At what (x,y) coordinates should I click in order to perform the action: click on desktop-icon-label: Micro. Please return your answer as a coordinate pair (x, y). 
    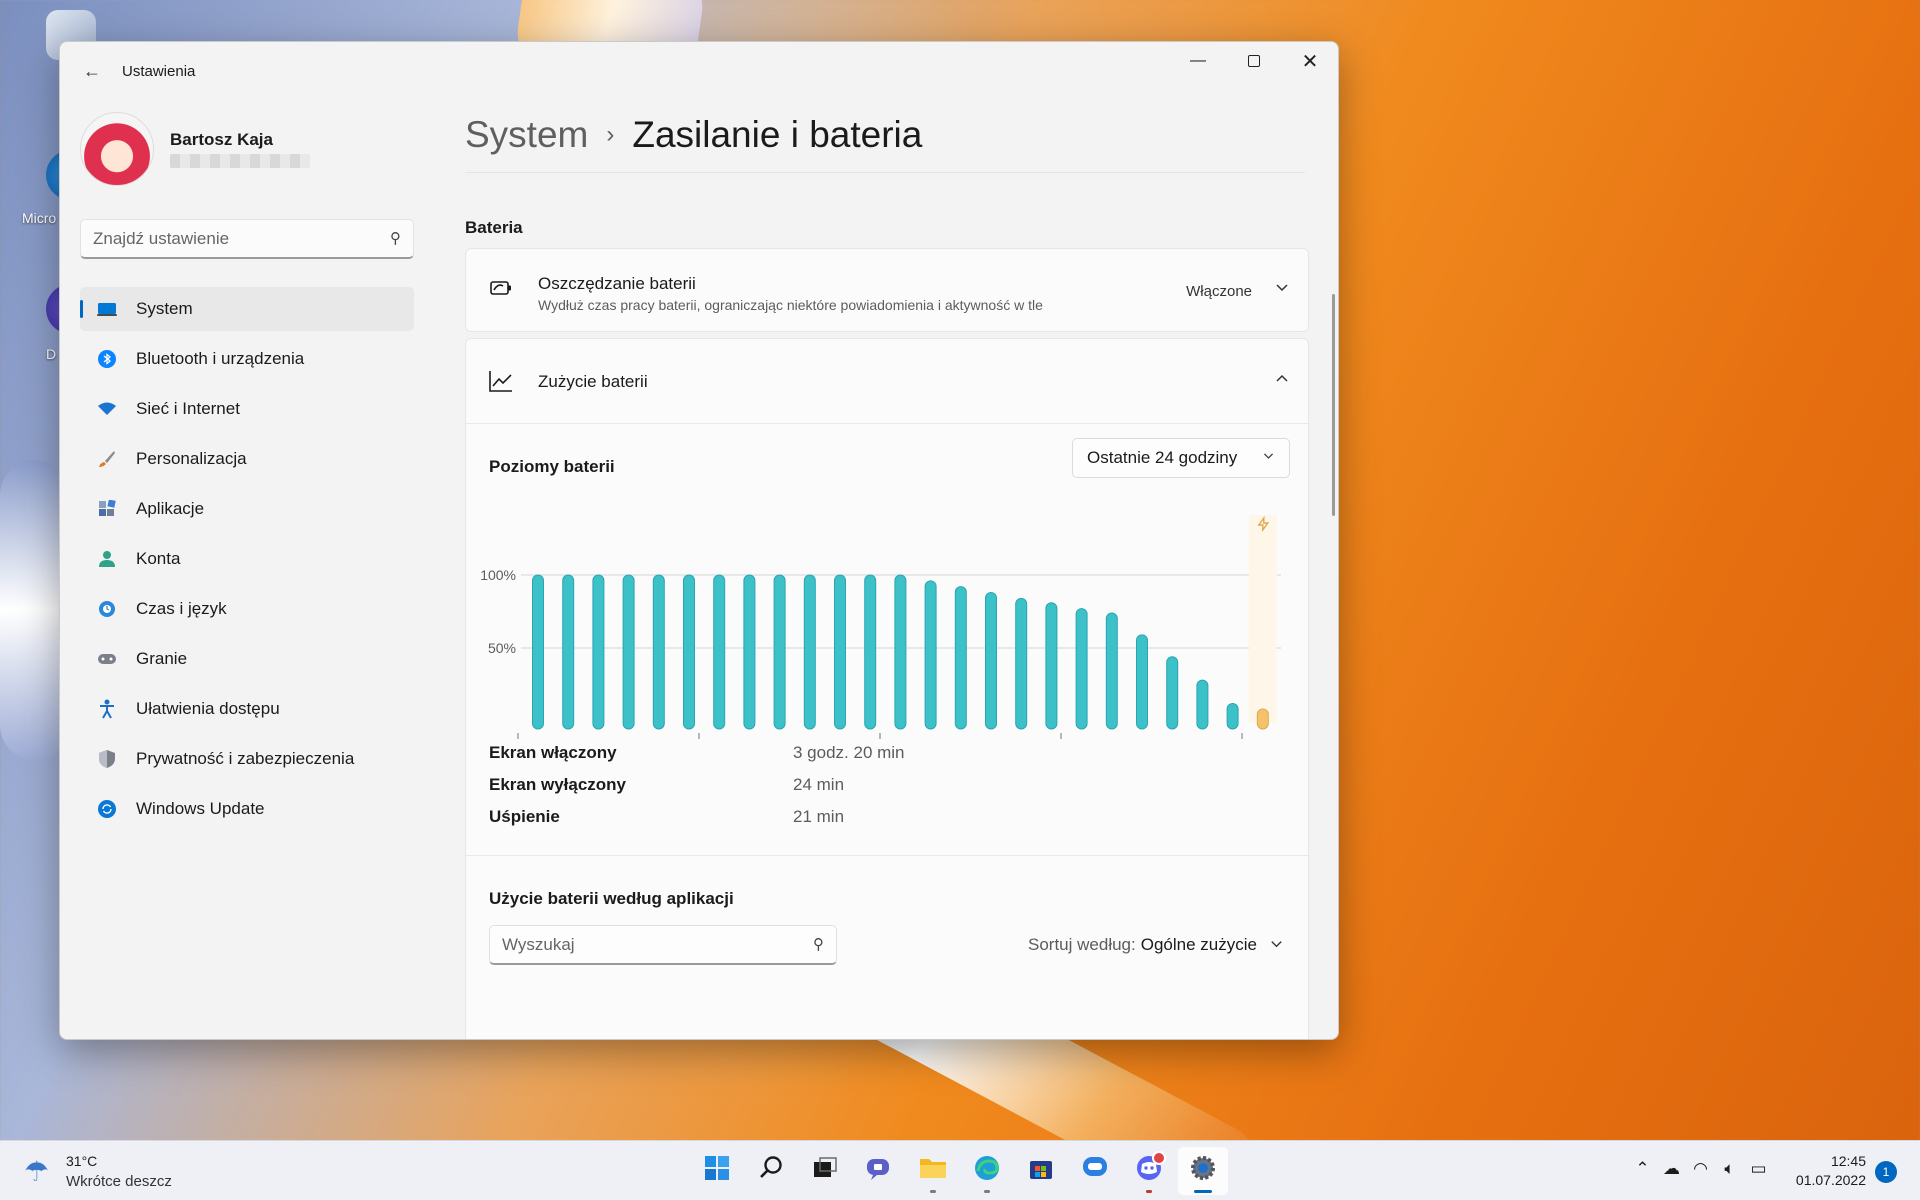
    Looking at the image, I should click on (39, 218).